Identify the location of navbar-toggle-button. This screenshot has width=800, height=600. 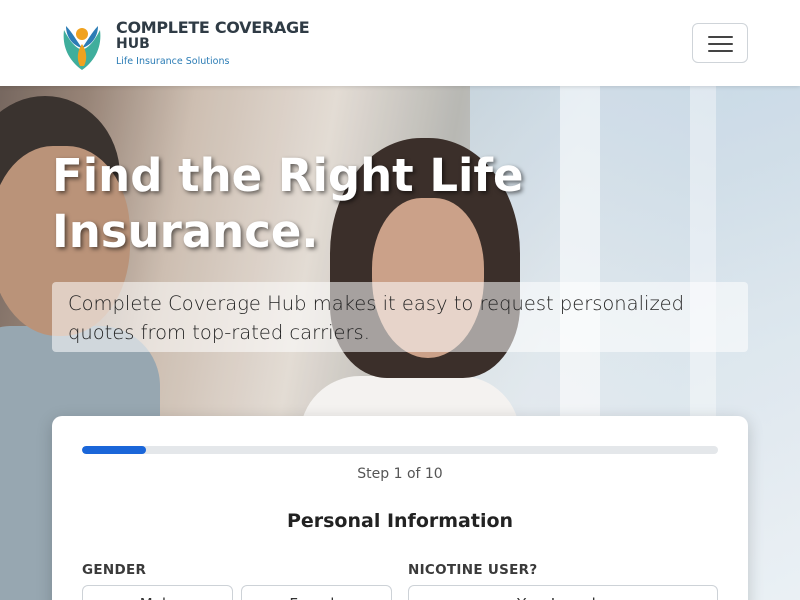
(720, 43).